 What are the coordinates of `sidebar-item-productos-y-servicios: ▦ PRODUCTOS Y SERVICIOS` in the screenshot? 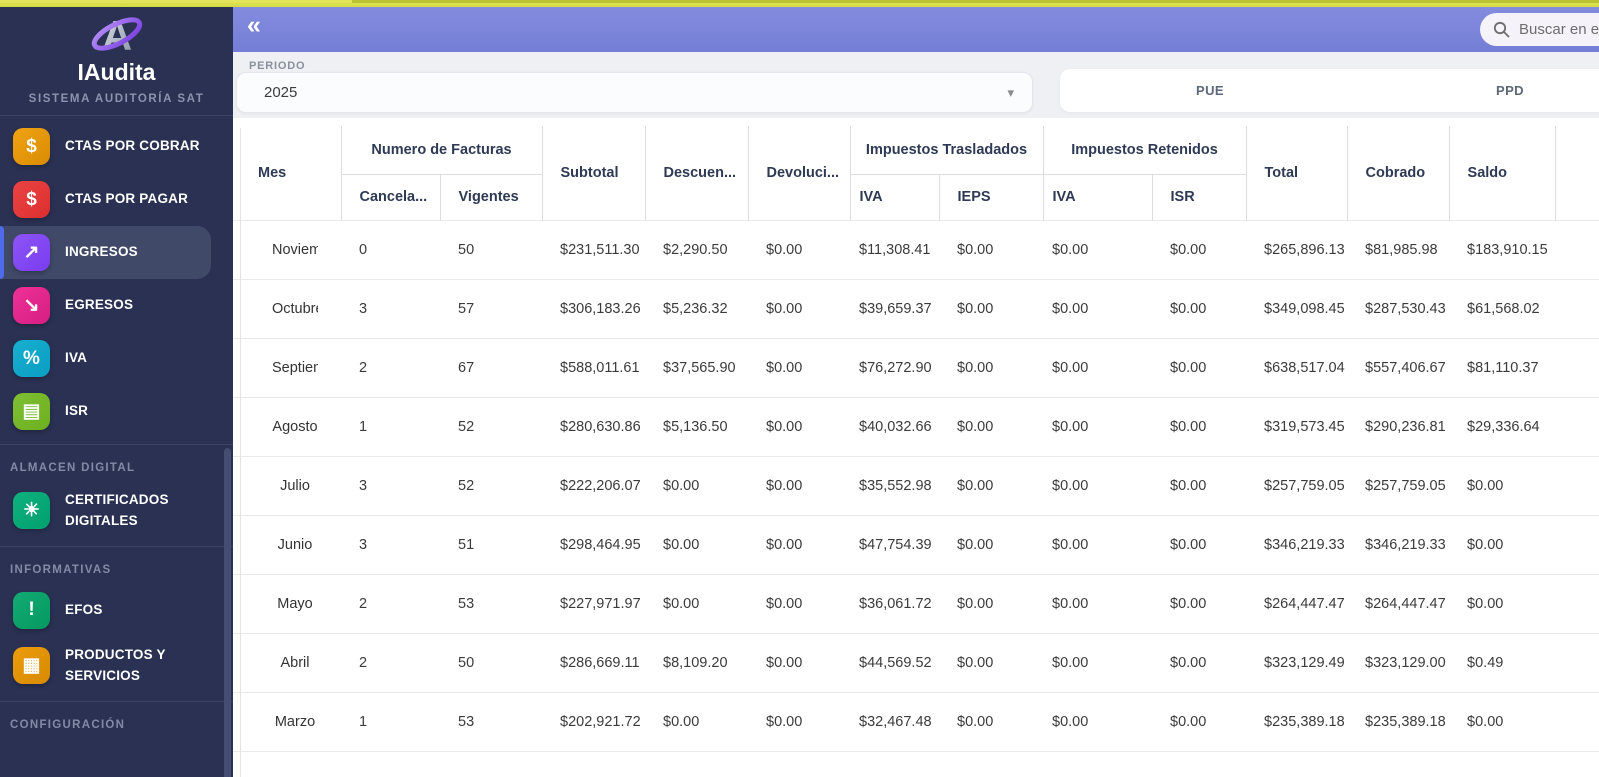 It's located at (116, 666).